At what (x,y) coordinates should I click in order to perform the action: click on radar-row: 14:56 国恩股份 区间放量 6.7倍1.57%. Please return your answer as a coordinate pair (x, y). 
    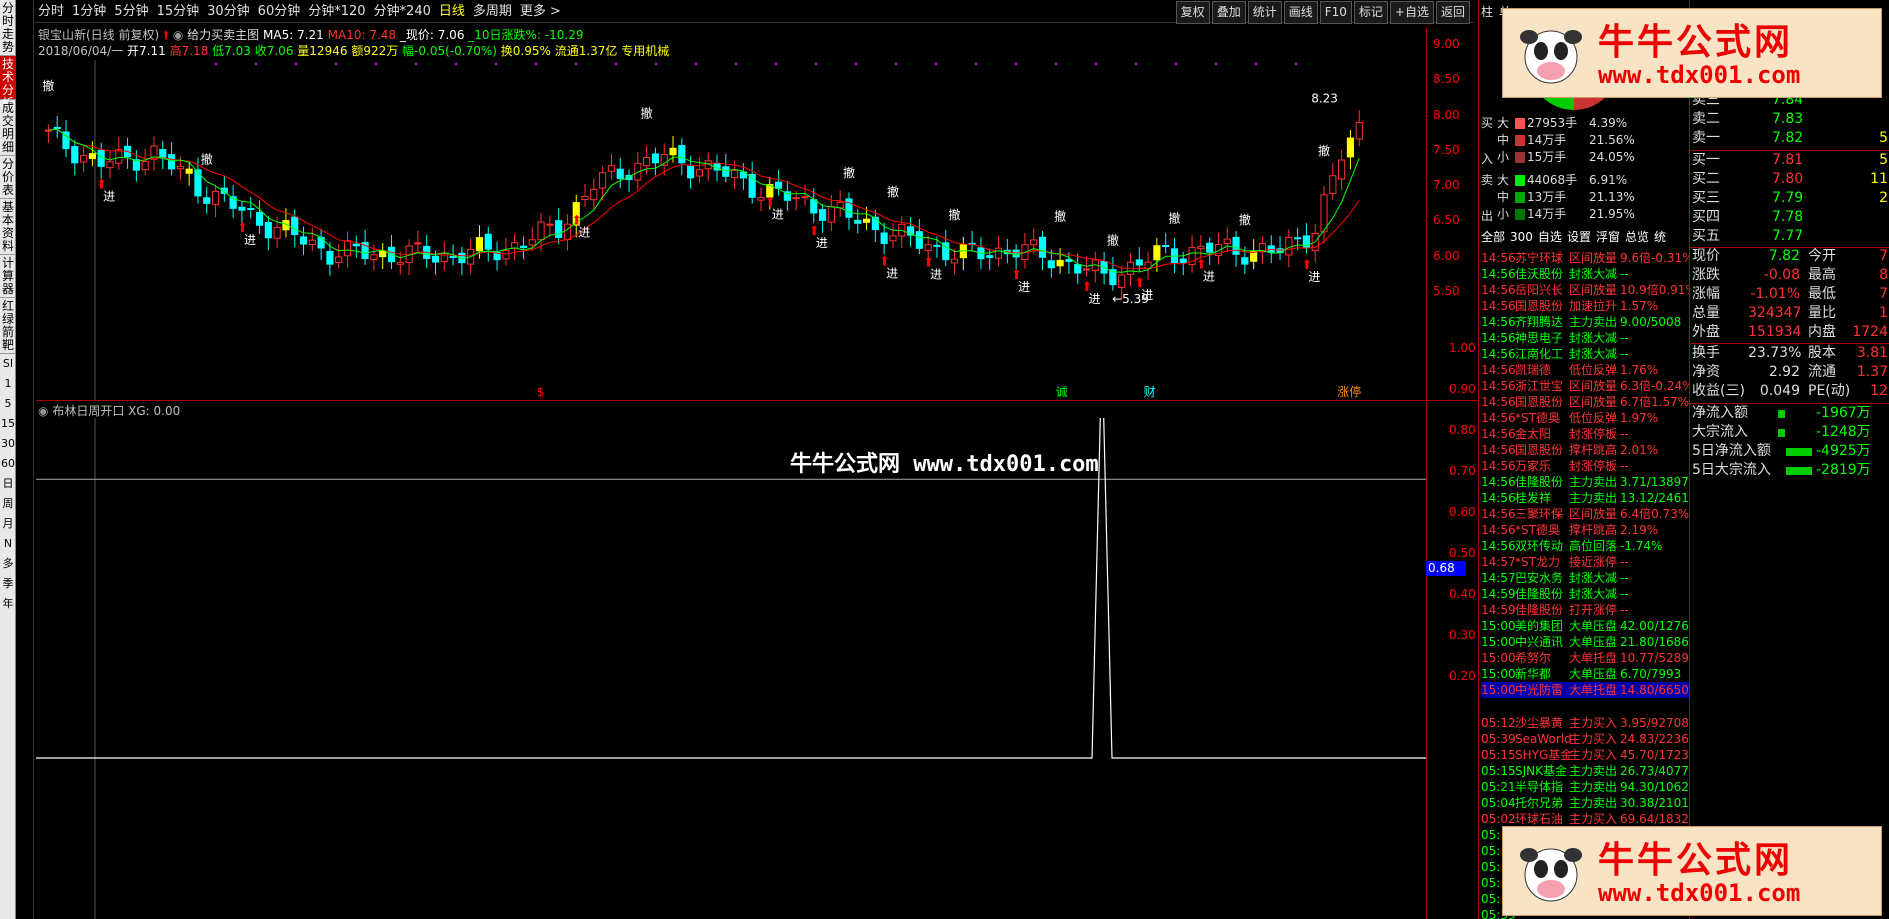
    Looking at the image, I should click on (1585, 402).